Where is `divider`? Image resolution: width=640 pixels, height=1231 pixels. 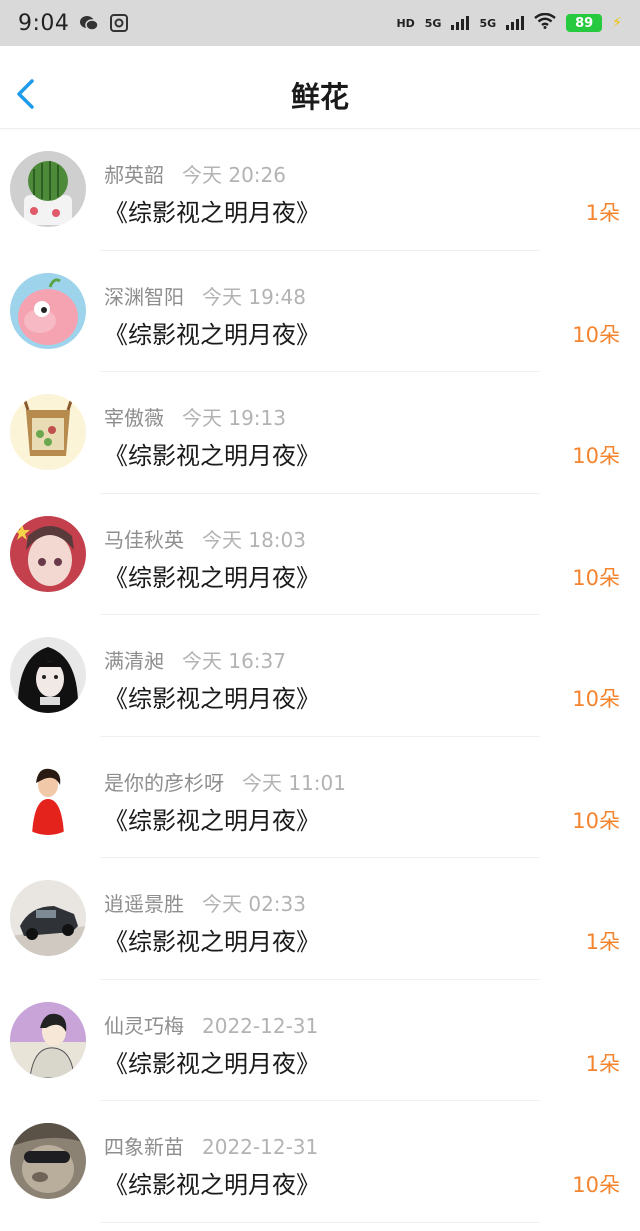
divider is located at coordinates (320, 1222).